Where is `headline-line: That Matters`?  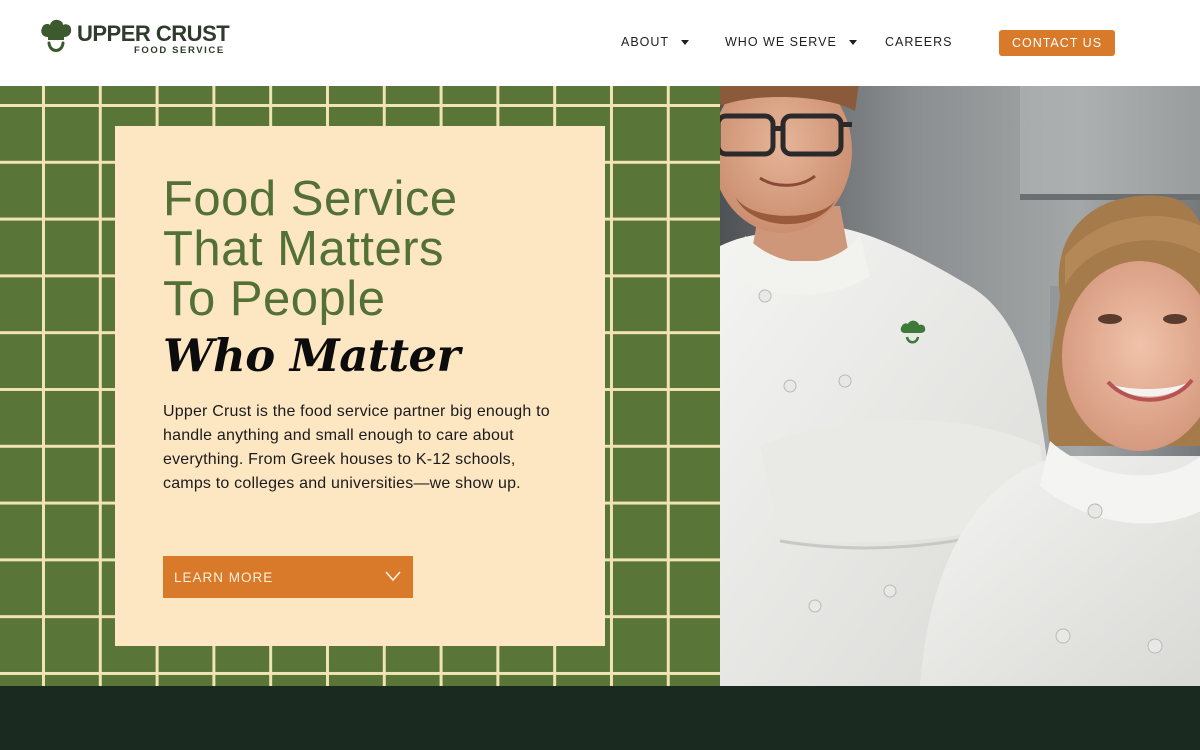
headline-line: That Matters is located at coordinates (304, 249).